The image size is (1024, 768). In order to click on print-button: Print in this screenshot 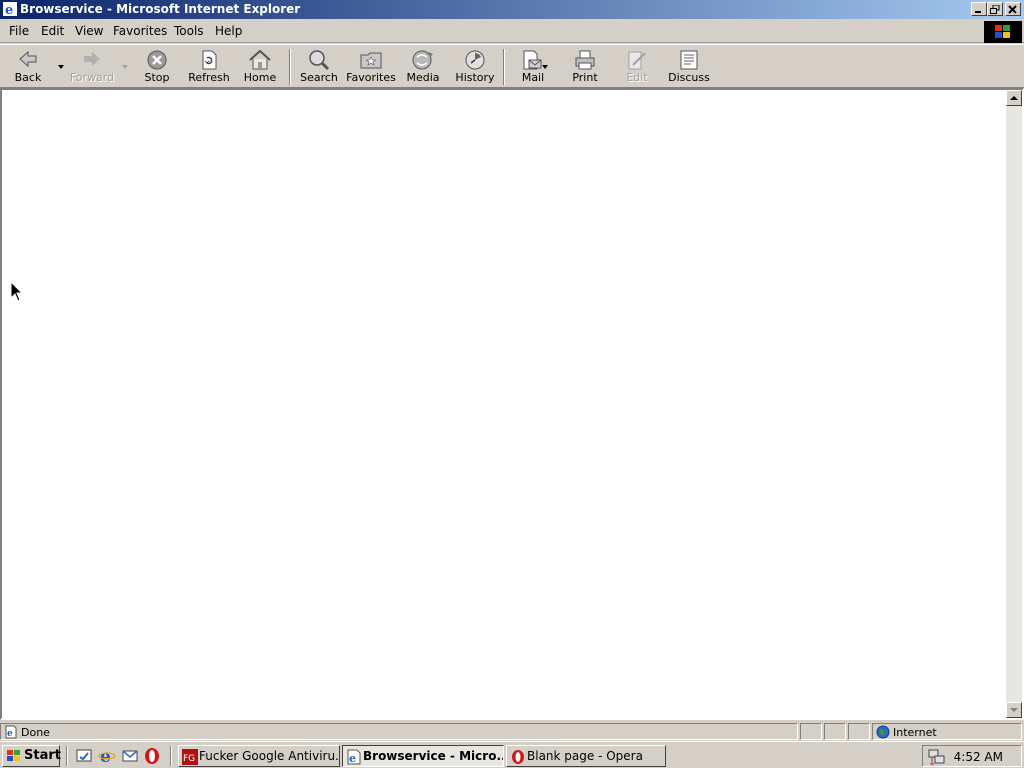, I will do `click(585, 67)`.